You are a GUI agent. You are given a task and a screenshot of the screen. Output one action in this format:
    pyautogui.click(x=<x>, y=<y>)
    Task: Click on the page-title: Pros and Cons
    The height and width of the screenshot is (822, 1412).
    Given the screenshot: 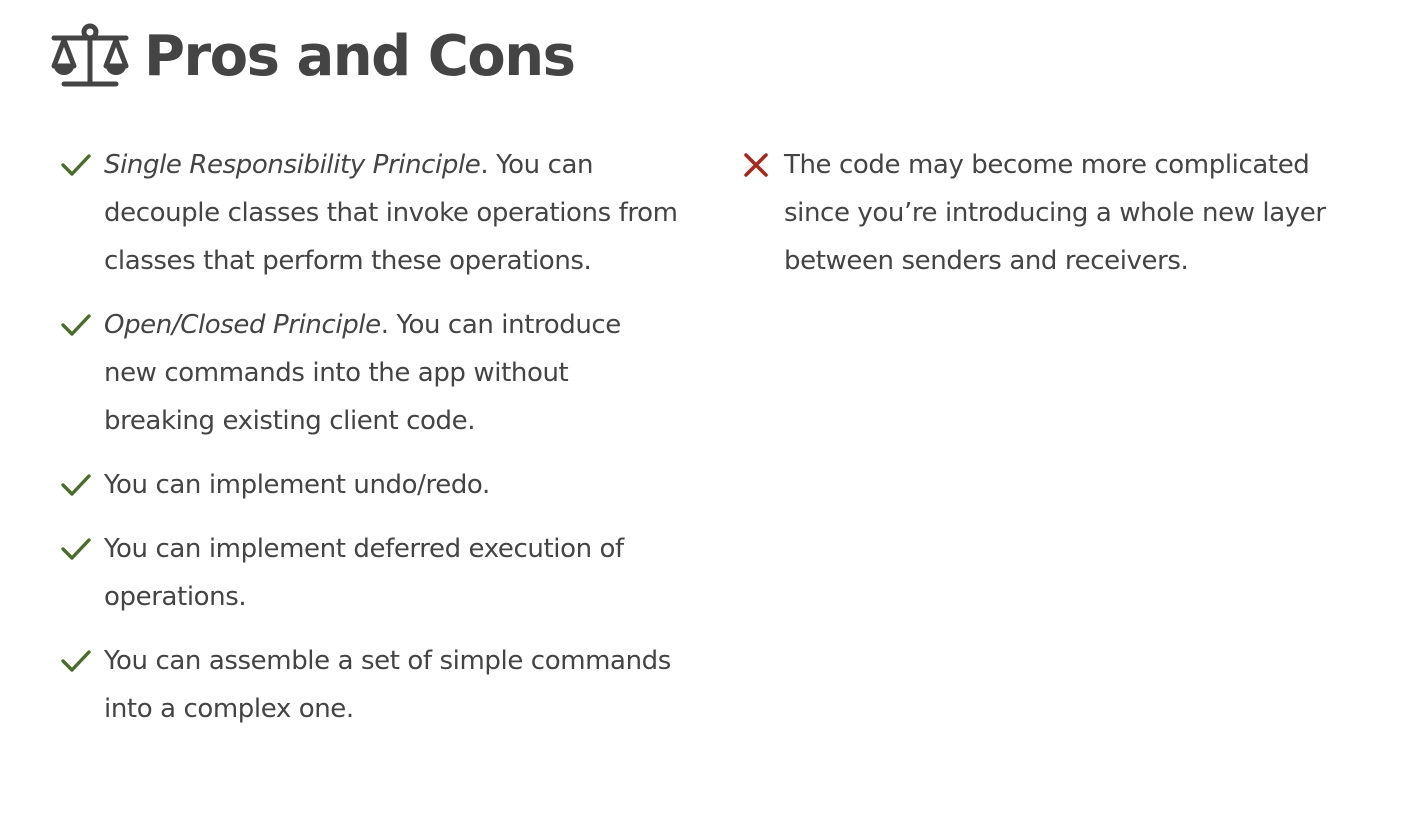 What is the action you would take?
    pyautogui.click(x=360, y=56)
    